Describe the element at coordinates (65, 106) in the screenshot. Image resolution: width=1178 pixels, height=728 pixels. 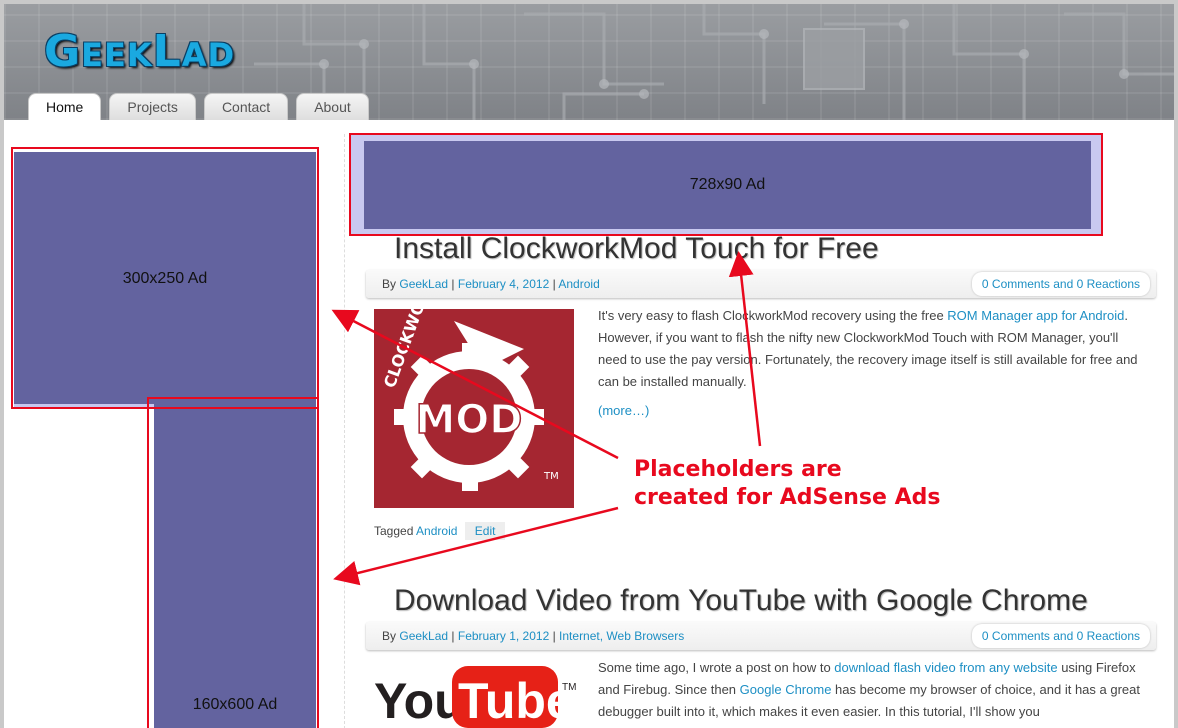
I see `tab-home: Home` at that location.